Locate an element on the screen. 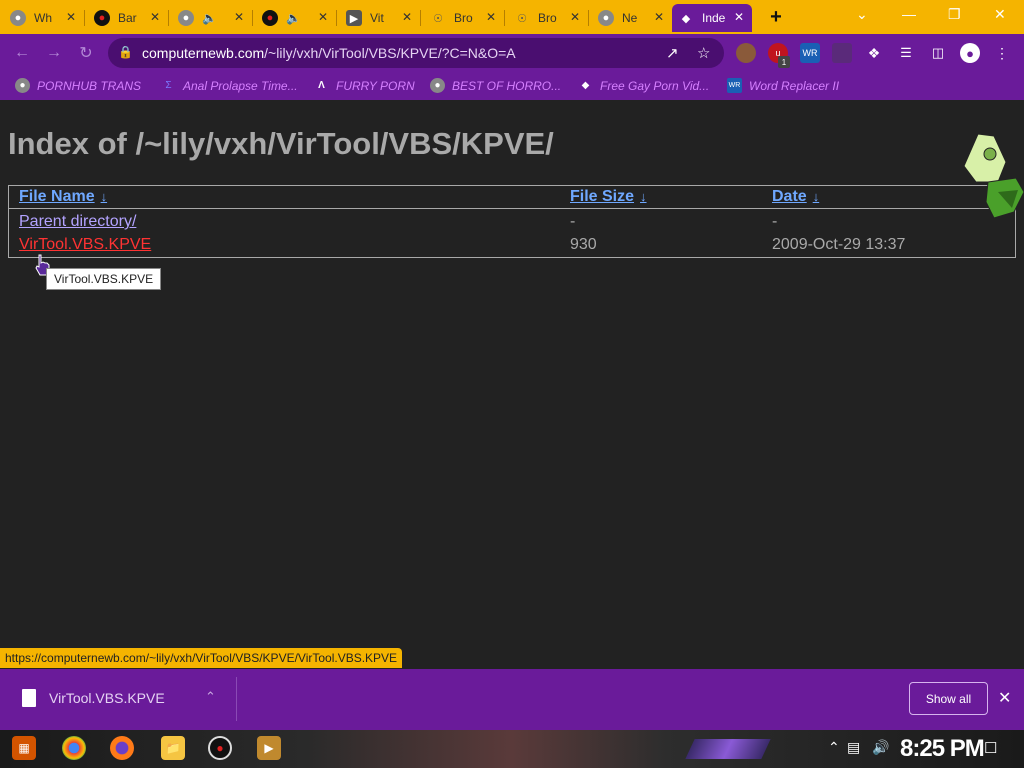 This screenshot has height=768, width=1024. tab-8: ● Ne ✕ is located at coordinates (632, 18).